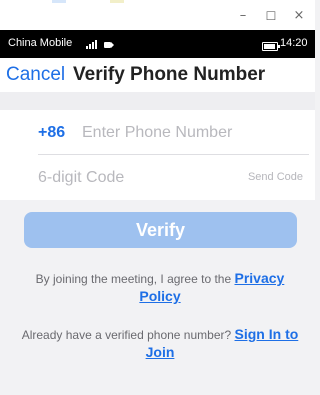  What do you see at coordinates (169, 74) in the screenshot?
I see `page-title: Verify Phone Number` at bounding box center [169, 74].